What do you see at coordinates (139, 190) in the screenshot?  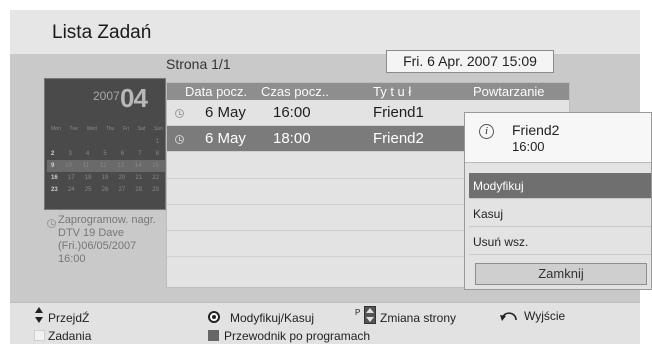 I see `calendar-day: 28` at bounding box center [139, 190].